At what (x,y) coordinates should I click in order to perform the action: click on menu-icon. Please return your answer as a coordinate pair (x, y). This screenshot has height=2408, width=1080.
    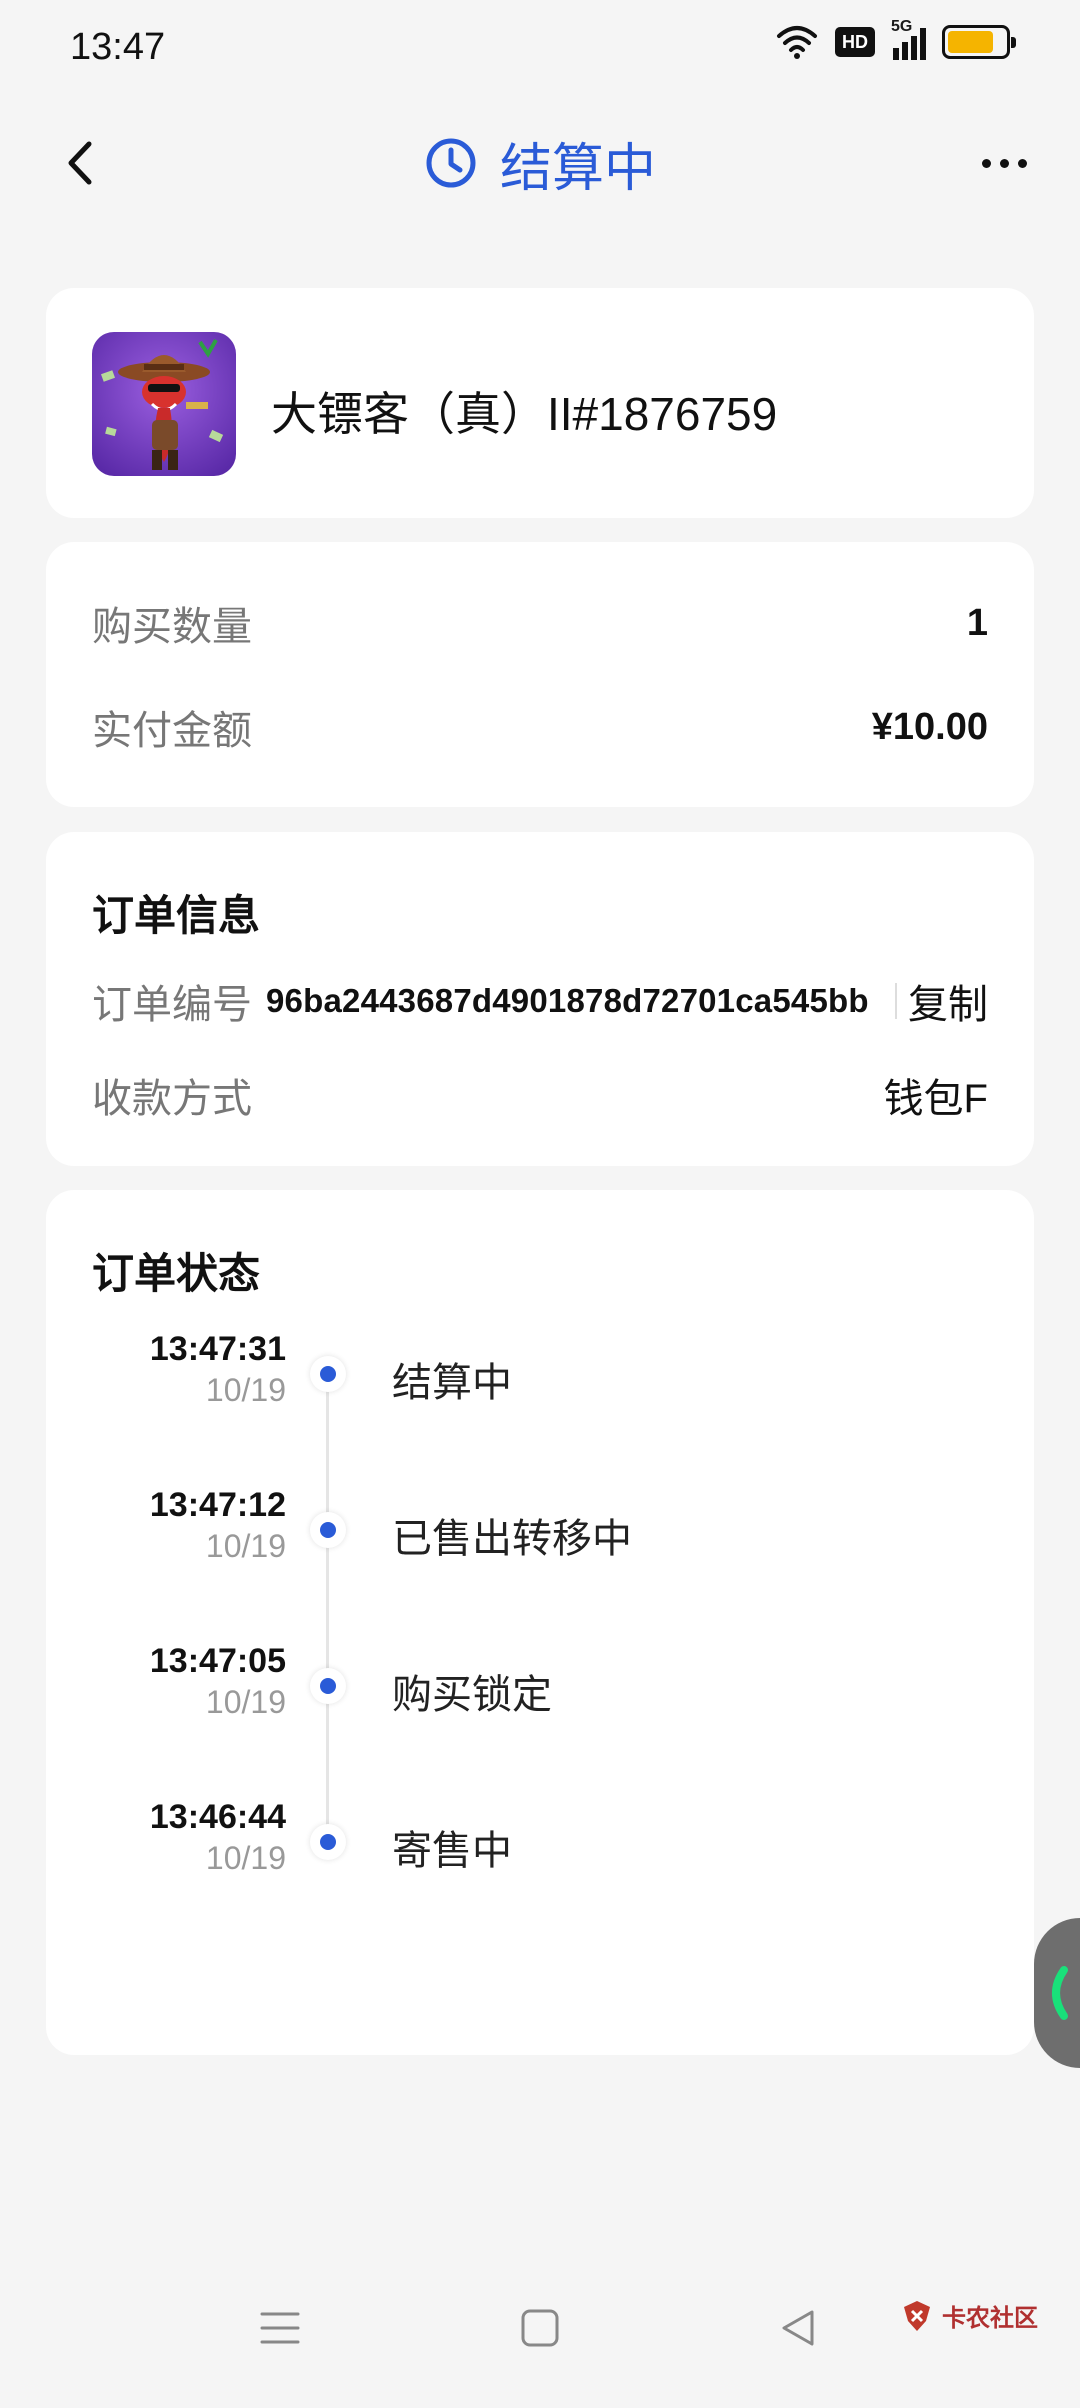
    Looking at the image, I should click on (280, 2328).